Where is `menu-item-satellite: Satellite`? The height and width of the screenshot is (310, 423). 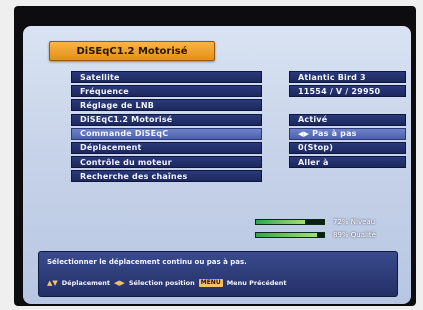 menu-item-satellite: Satellite is located at coordinates (166, 77).